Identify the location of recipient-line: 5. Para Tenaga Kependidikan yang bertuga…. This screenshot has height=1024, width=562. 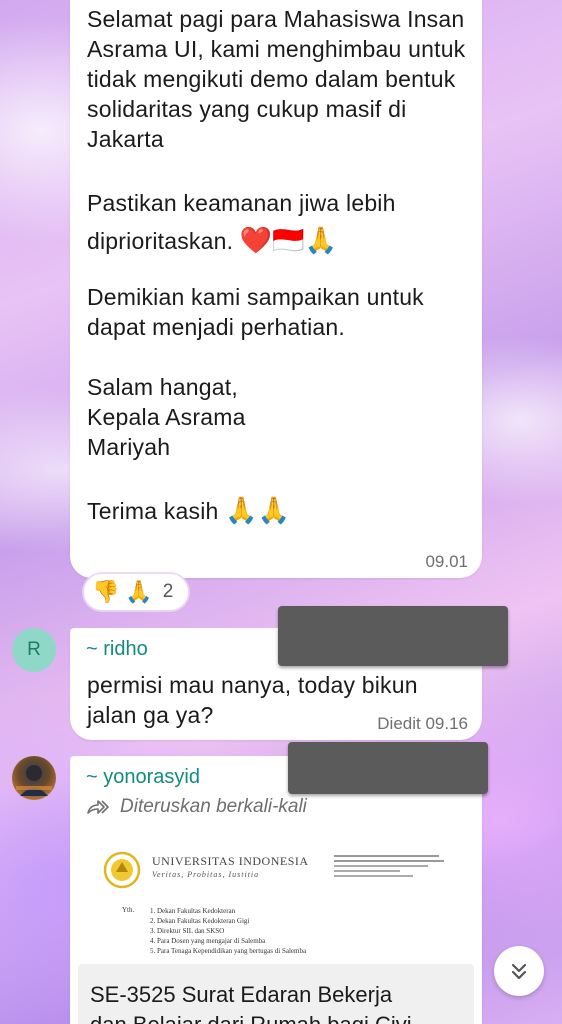
(228, 951).